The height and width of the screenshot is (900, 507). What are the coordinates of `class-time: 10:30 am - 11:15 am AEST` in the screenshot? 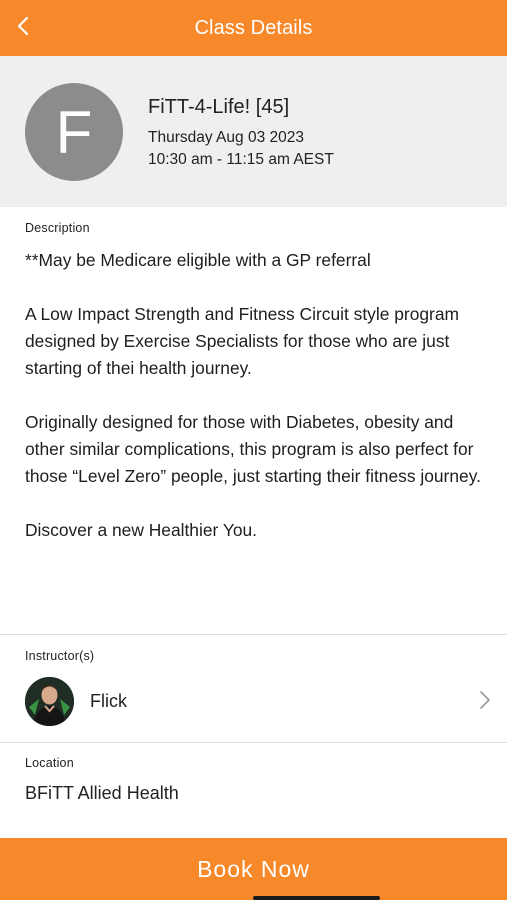 It's located at (241, 159).